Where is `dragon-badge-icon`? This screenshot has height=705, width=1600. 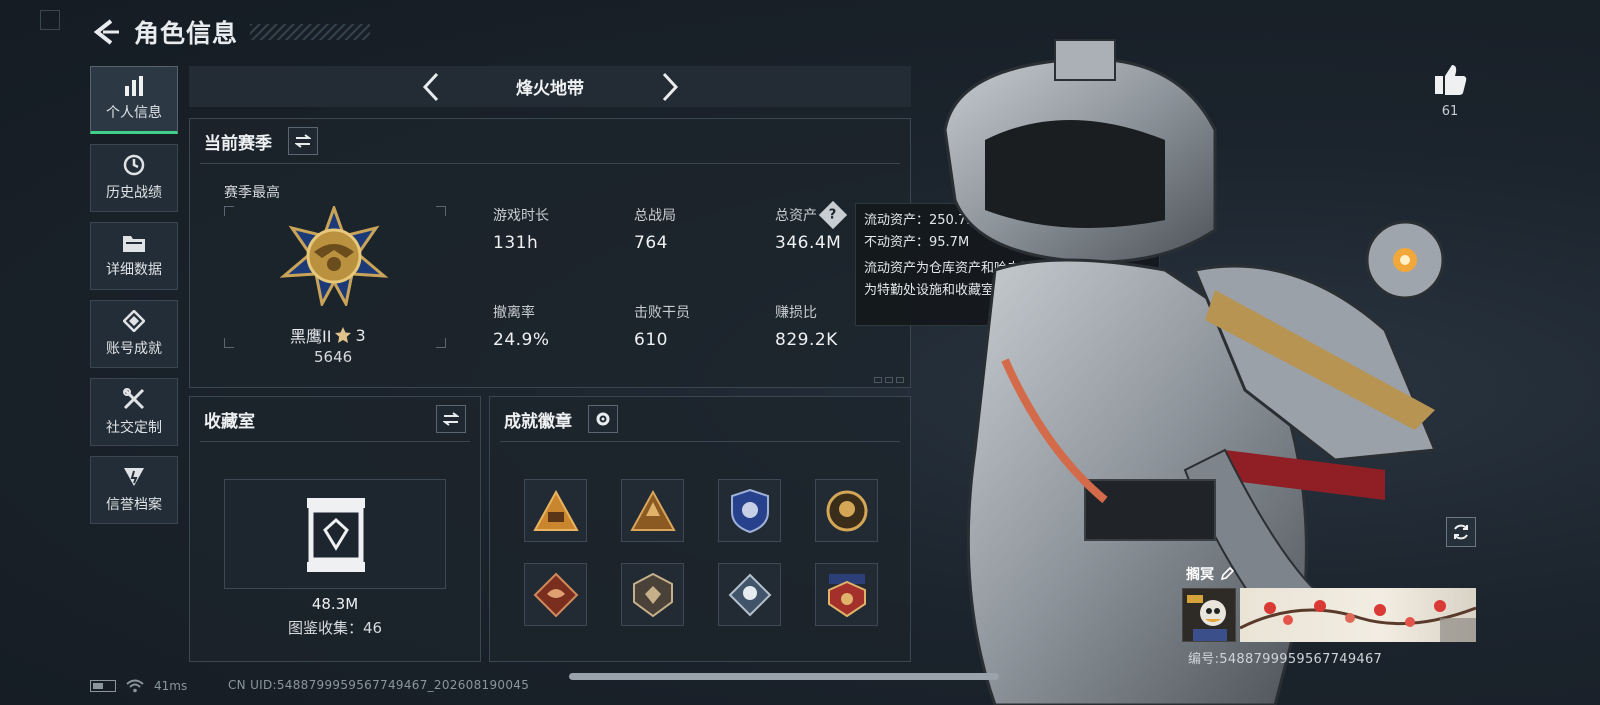 dragon-badge-icon is located at coordinates (555, 594).